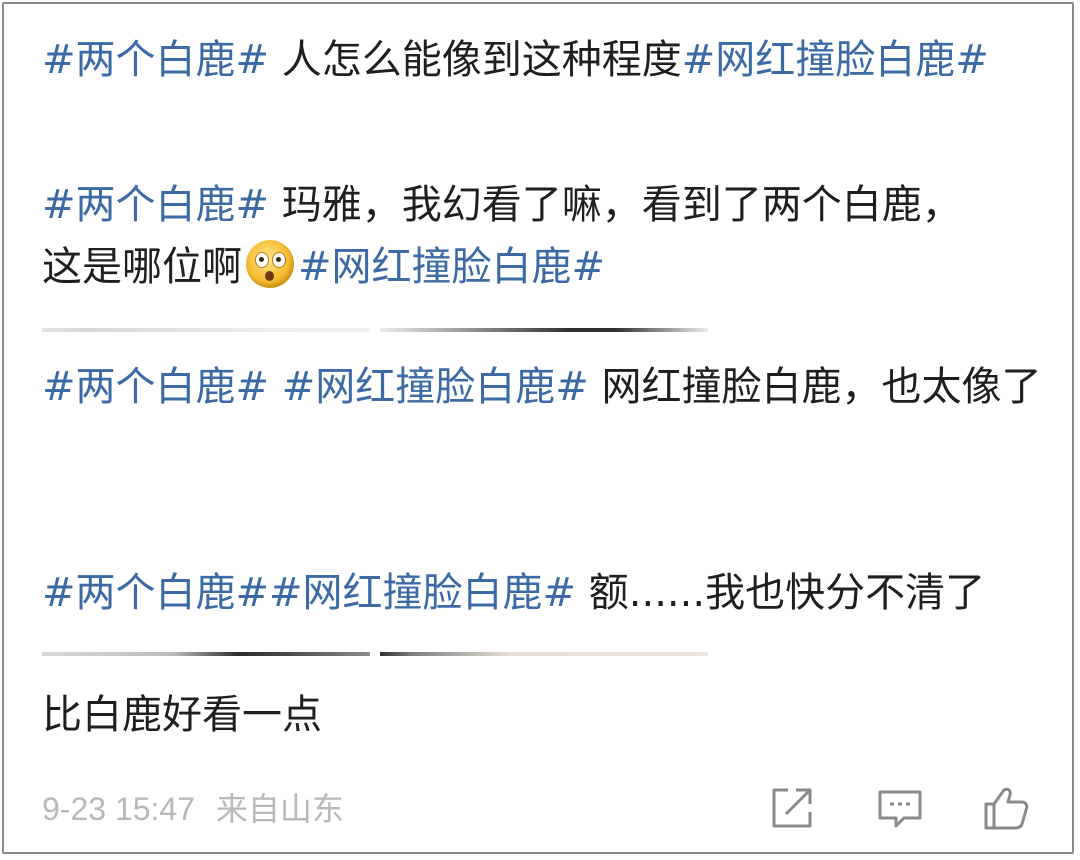 This screenshot has height=860, width=1080. Describe the element at coordinates (270, 264) in the screenshot. I see `astonished-emoji-icon` at that location.